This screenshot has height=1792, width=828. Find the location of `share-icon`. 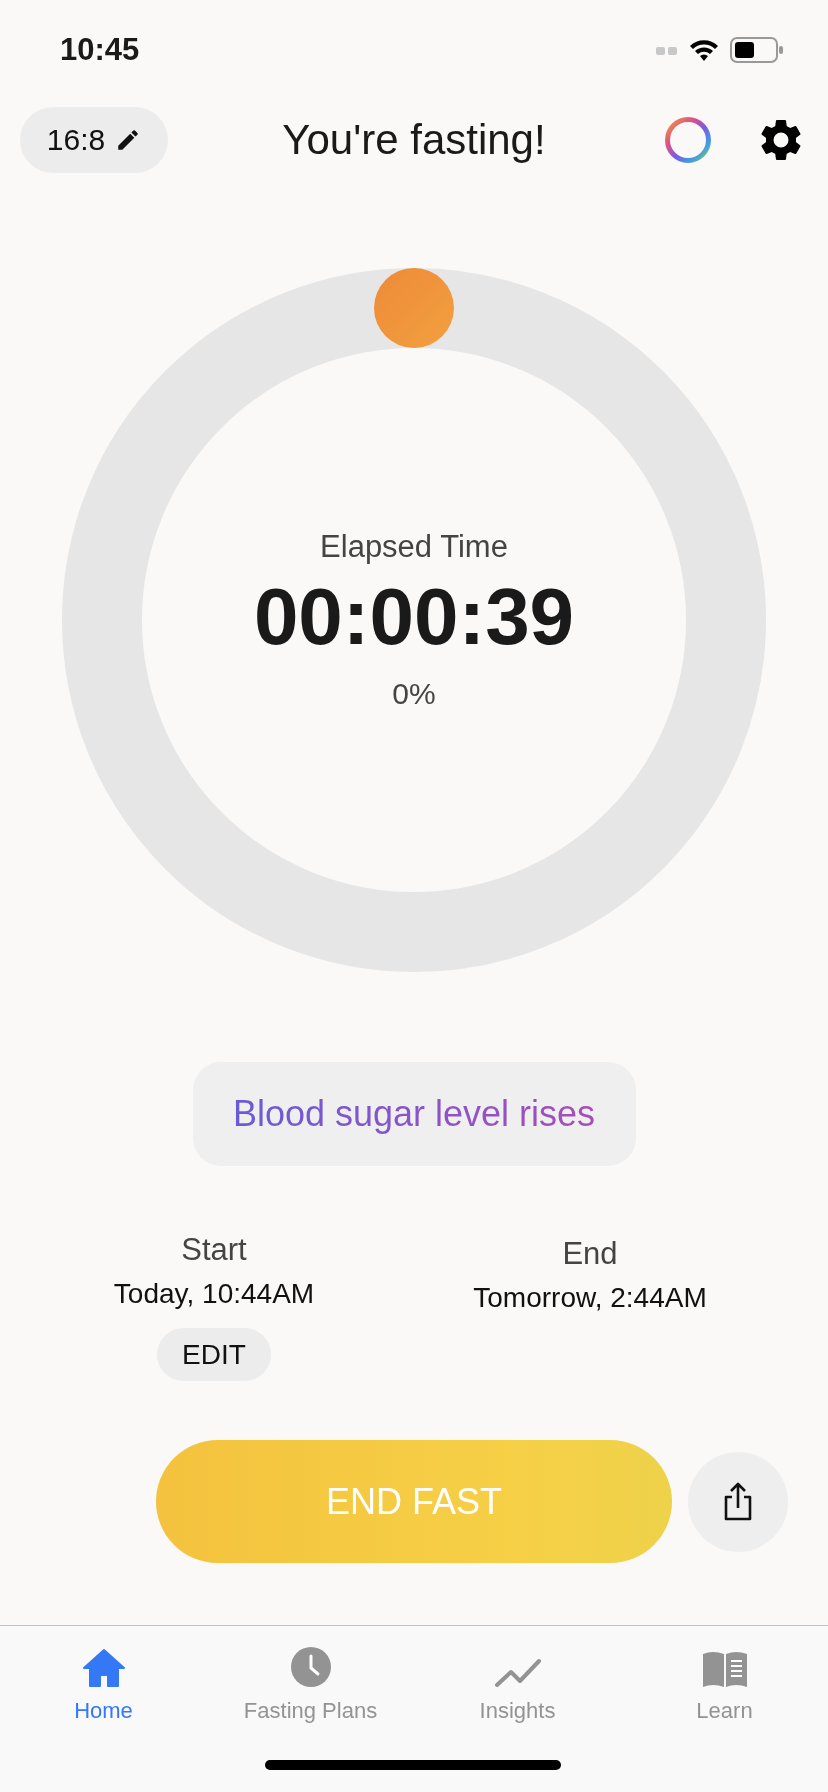

share-icon is located at coordinates (738, 1501).